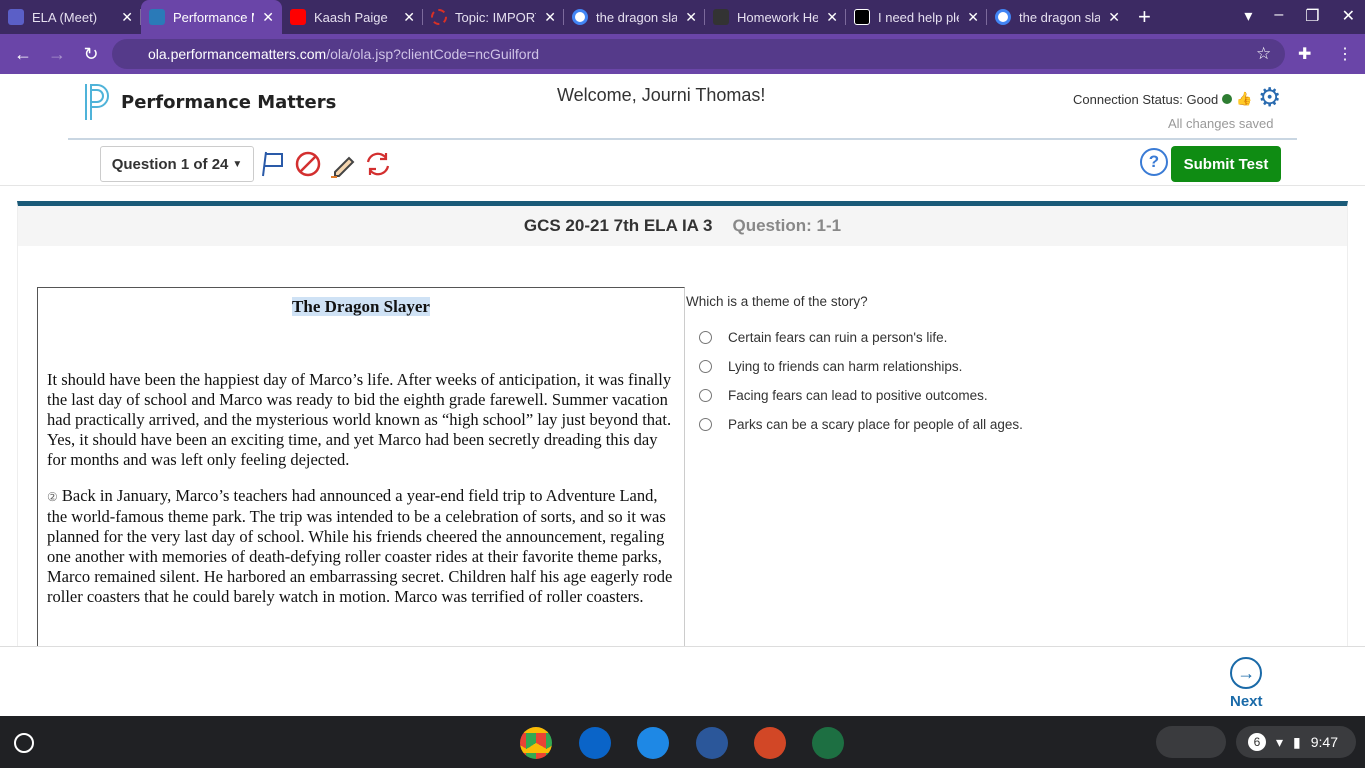 This screenshot has height=768, width=1365. I want to click on arrow-right-icon: →, so click(1246, 673).